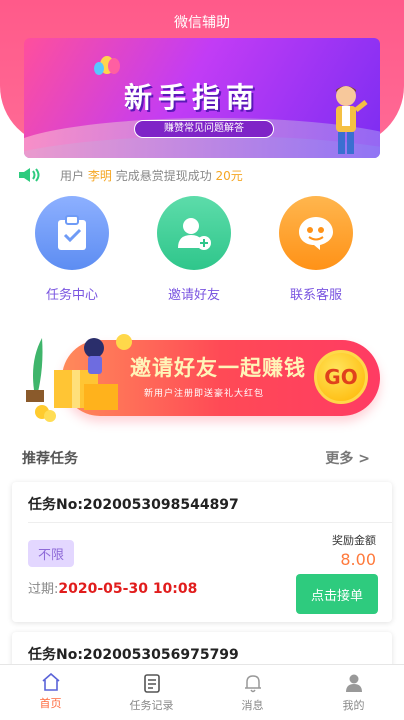 The width and height of the screenshot is (404, 720). I want to click on support-circle, so click(316, 233).